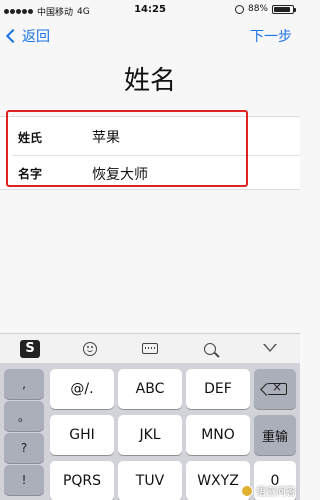 This screenshot has height=500, width=320. I want to click on back-button: 返回, so click(27, 36).